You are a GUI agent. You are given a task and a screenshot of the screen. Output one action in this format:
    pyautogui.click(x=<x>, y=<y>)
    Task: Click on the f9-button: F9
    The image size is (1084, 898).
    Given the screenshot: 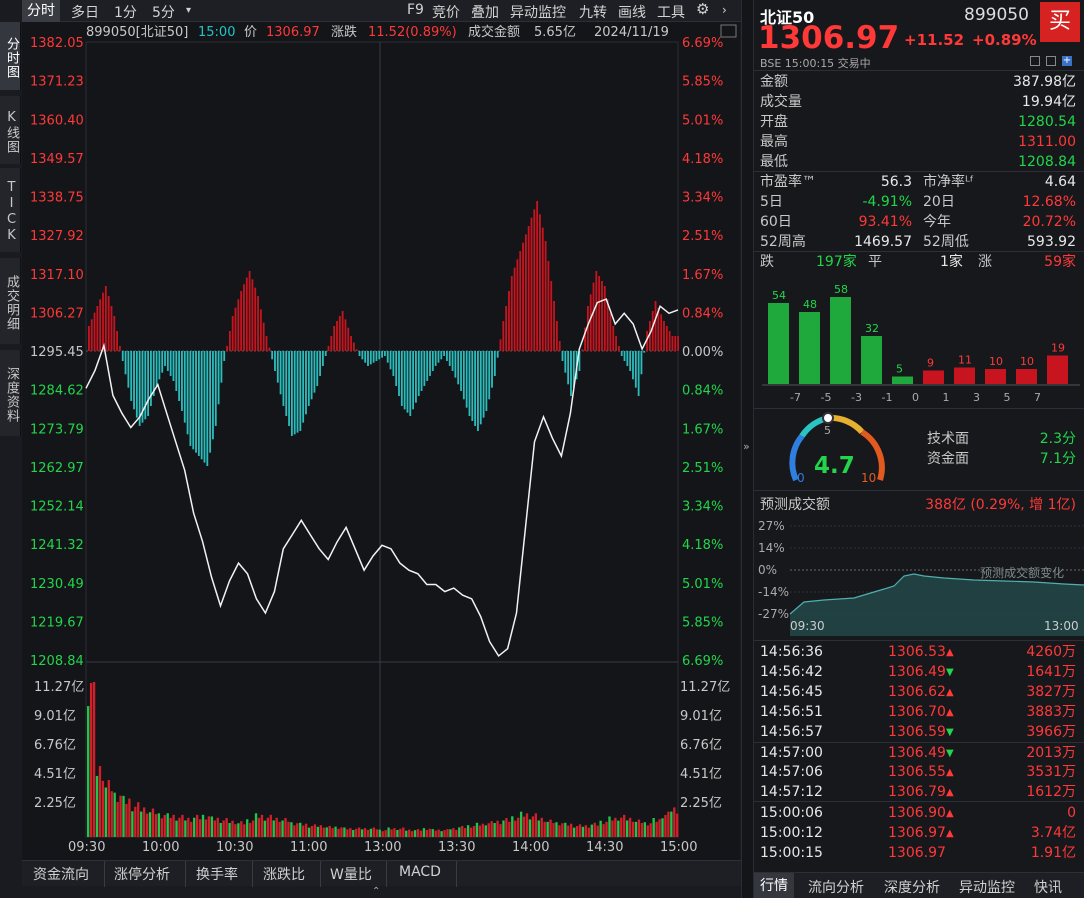 What is the action you would take?
    pyautogui.click(x=415, y=10)
    